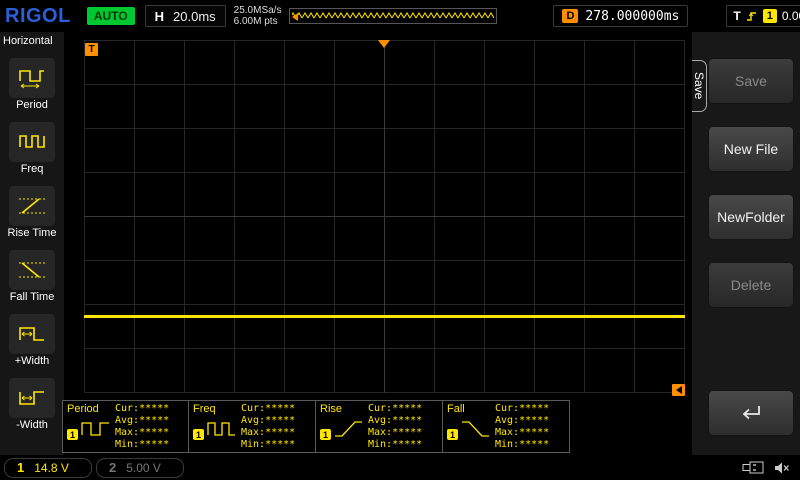 The width and height of the screenshot is (800, 480). What do you see at coordinates (113, 467) in the screenshot?
I see `channel-number: 2` at bounding box center [113, 467].